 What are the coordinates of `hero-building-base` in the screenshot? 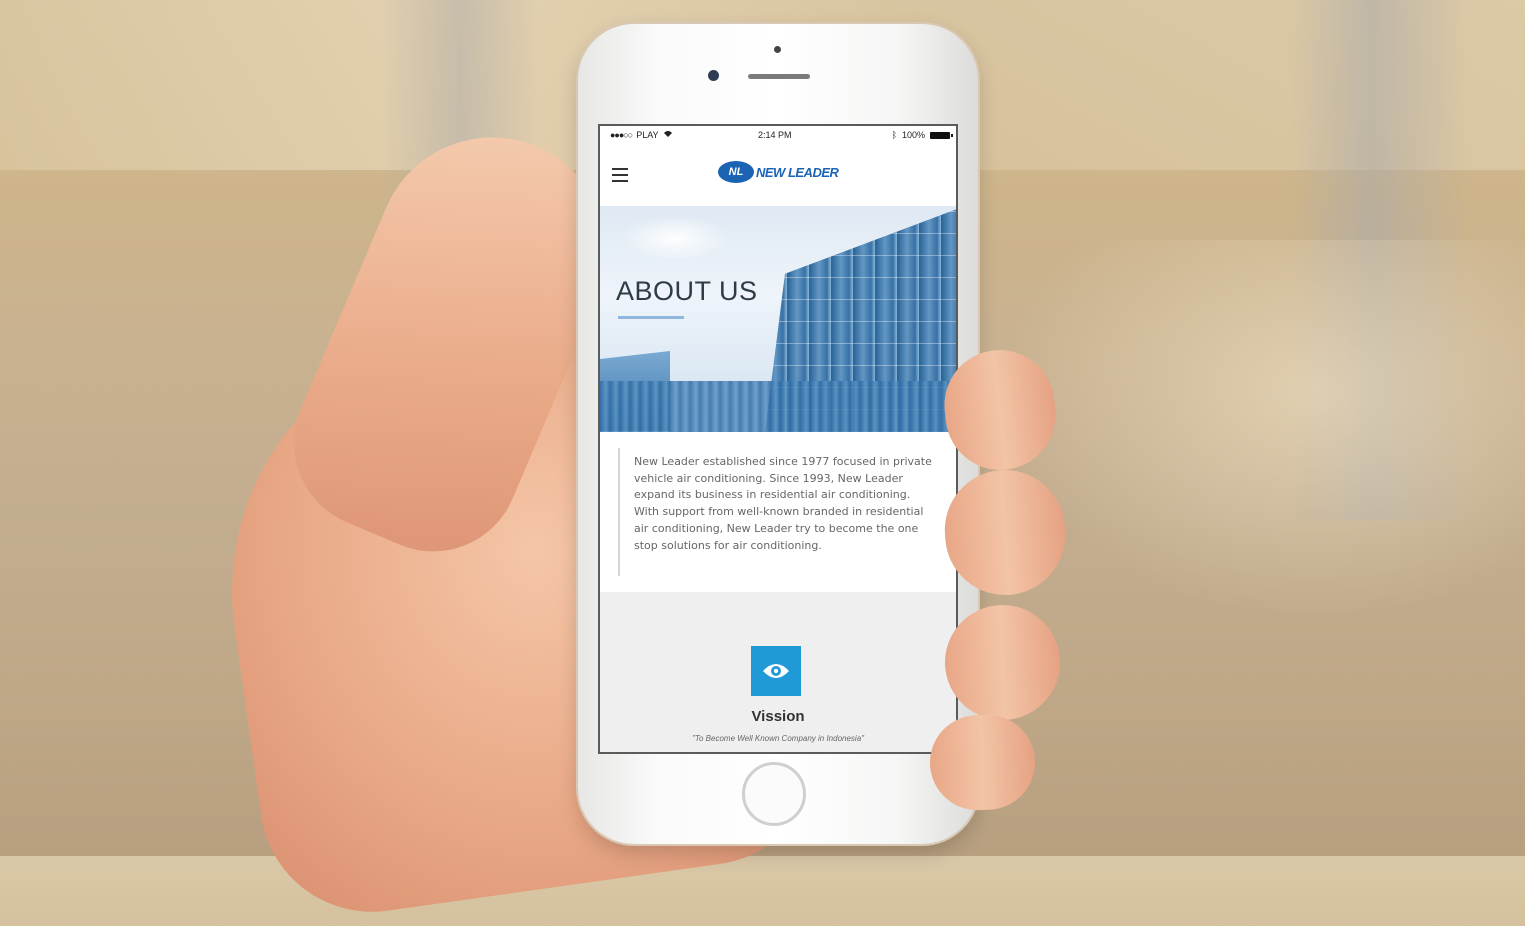 It's located at (778, 406).